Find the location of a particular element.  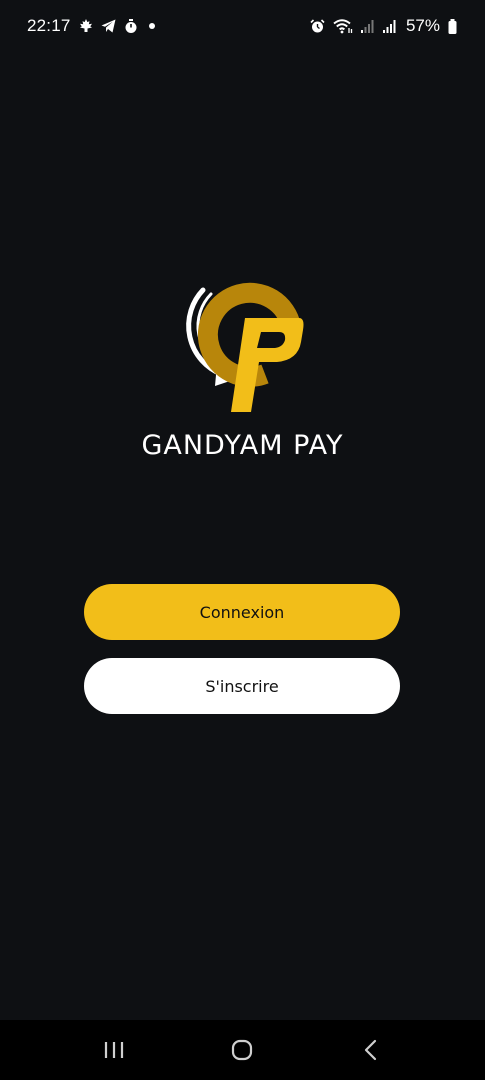

home-button is located at coordinates (242, 1050).